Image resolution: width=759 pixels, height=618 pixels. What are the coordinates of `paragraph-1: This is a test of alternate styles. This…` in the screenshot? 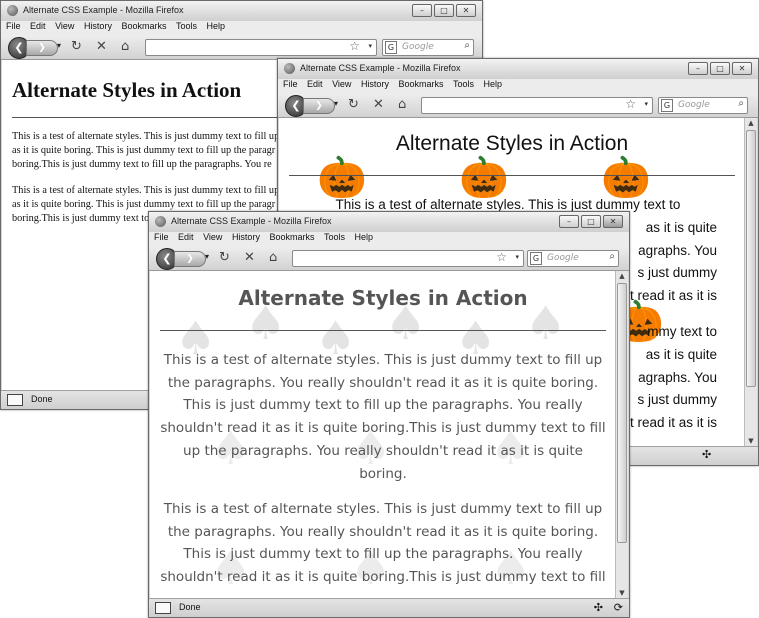 It's located at (383, 417).